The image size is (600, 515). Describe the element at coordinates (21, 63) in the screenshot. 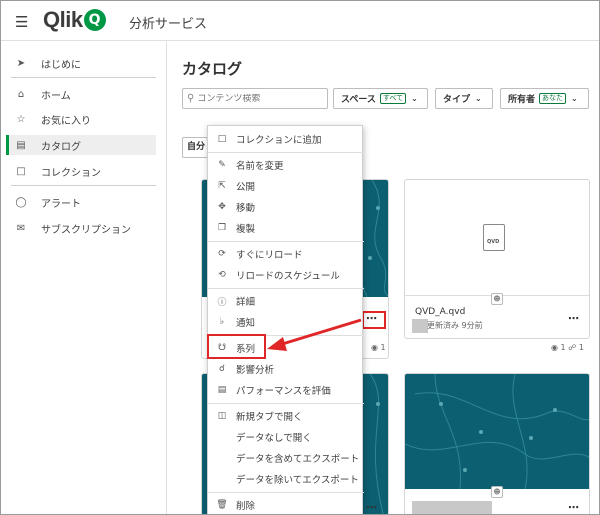

I see `rocket-icon: ➤` at that location.